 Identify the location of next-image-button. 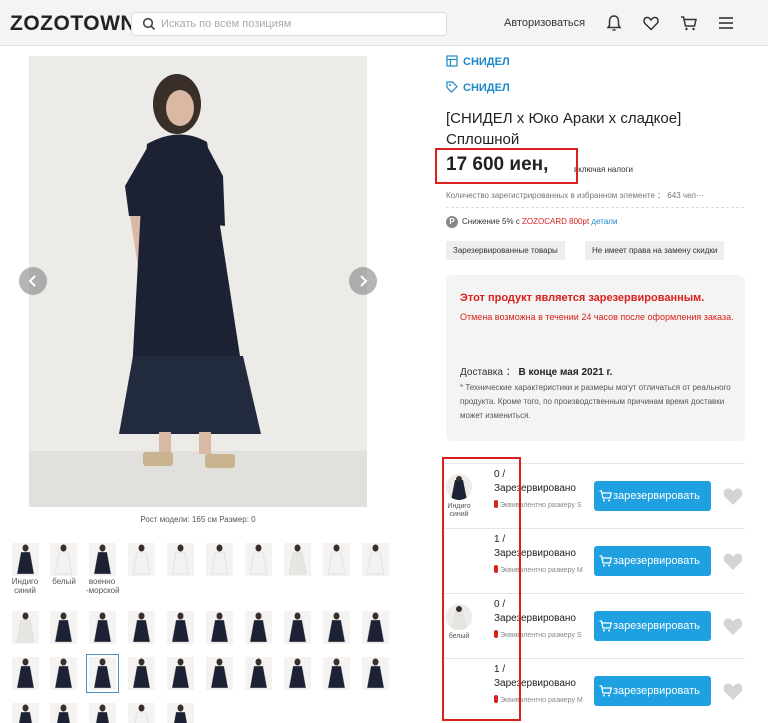
(363, 281).